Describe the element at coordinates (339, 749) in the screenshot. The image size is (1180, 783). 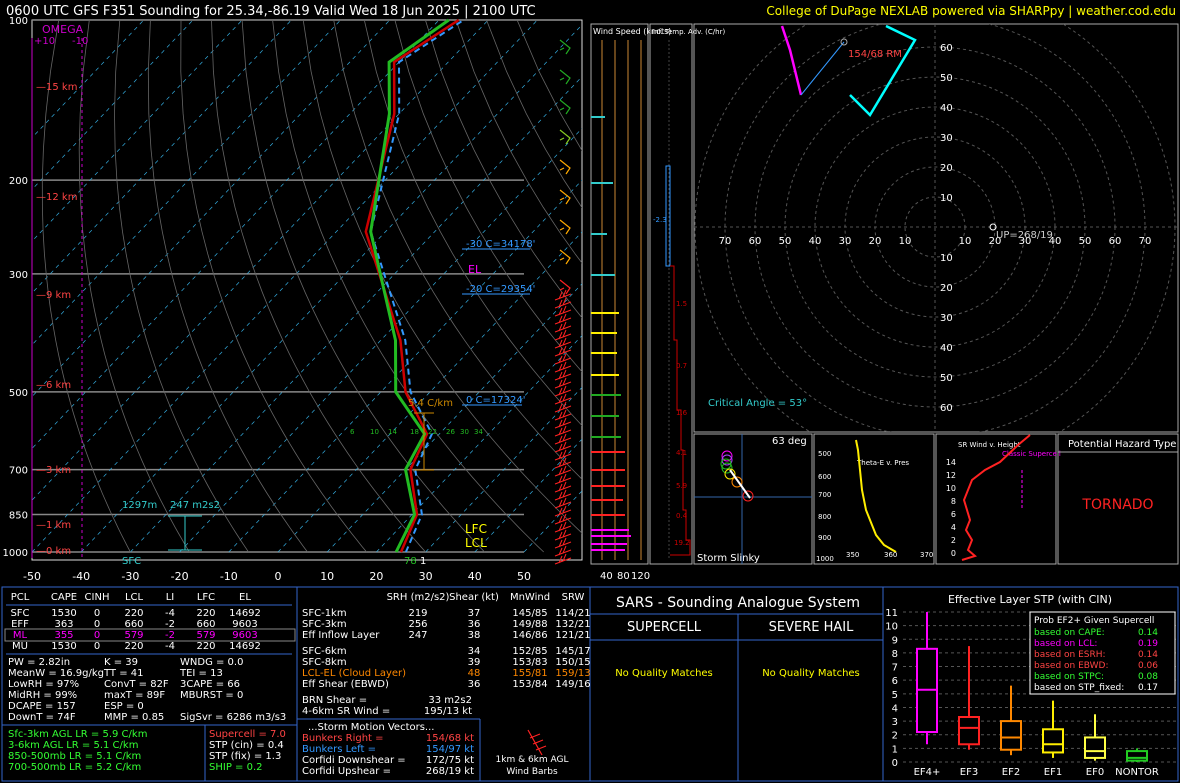
I see `storm-motion-label: Bunkers Left =` at that location.